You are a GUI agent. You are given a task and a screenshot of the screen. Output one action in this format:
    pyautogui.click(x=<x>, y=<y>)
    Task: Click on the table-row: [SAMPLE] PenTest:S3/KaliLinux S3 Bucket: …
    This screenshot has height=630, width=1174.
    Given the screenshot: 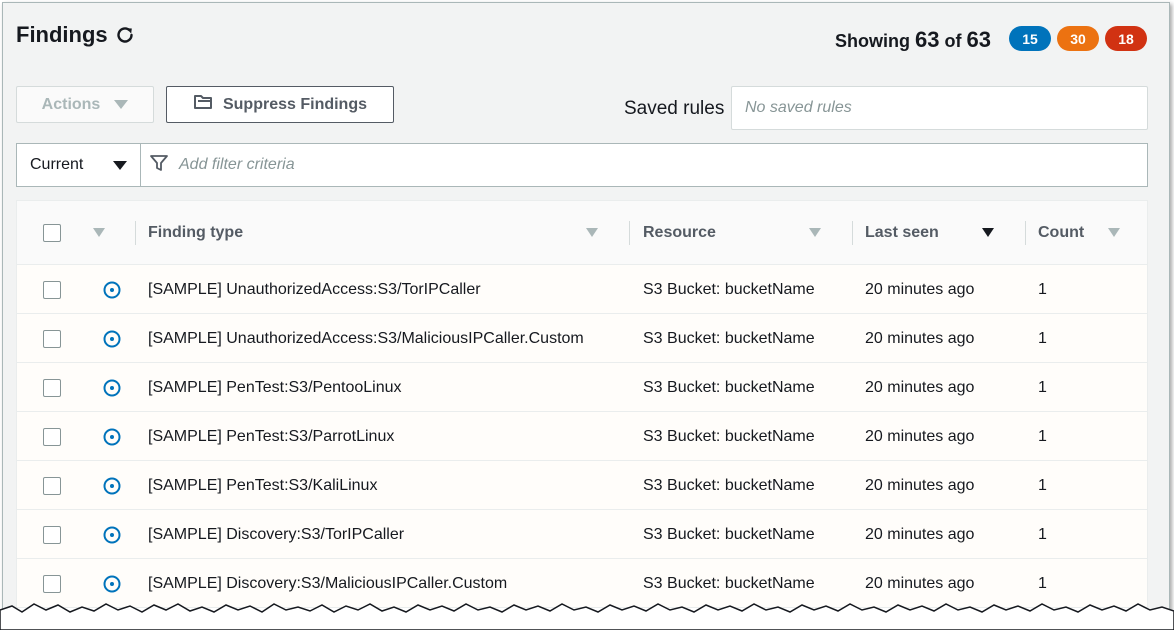 What is the action you would take?
    pyautogui.click(x=582, y=485)
    